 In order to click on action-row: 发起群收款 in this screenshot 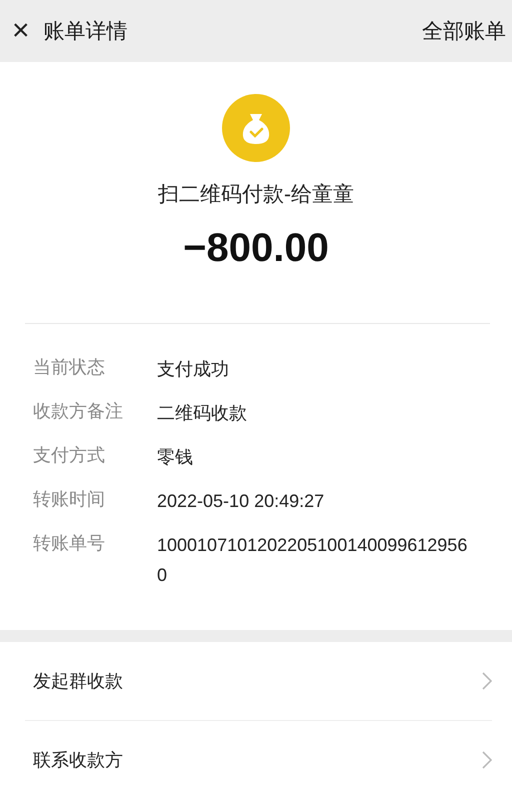, I will do `click(258, 681)`.